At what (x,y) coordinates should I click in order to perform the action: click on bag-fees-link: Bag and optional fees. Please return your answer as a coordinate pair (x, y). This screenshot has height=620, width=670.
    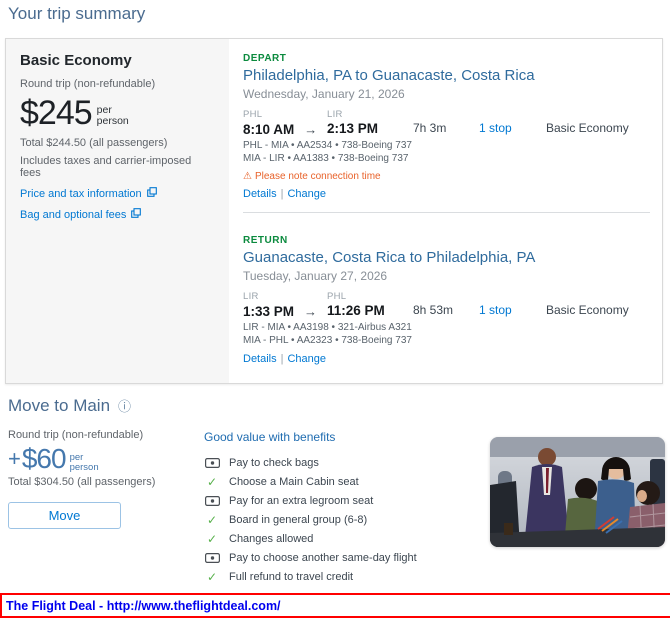
    Looking at the image, I should click on (117, 214).